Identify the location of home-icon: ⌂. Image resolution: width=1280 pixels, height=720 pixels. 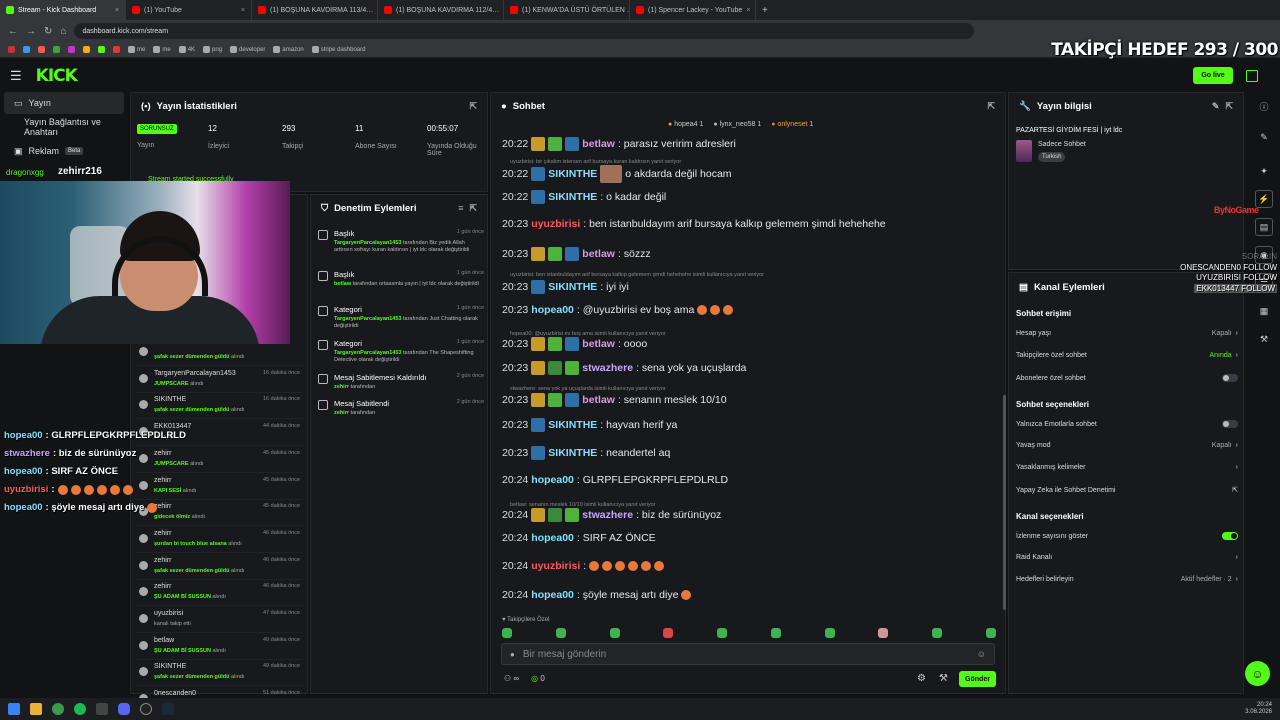
(63, 31).